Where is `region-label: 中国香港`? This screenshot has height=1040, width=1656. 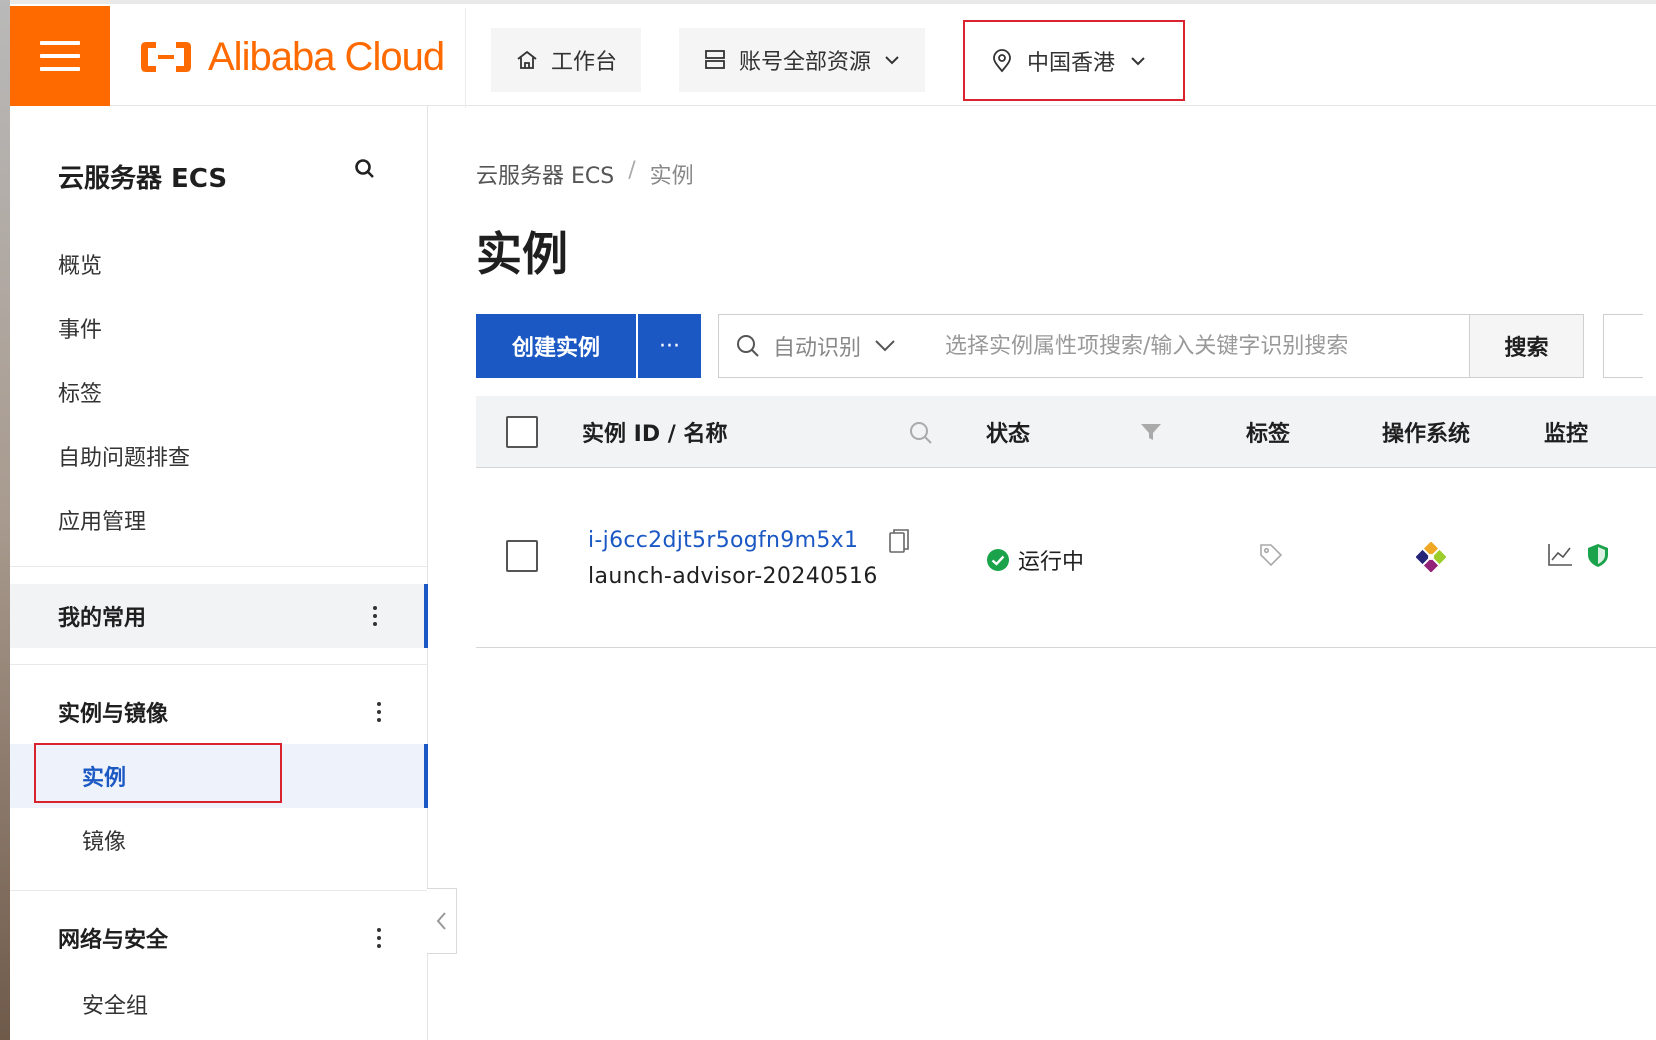
region-label: 中国香港 is located at coordinates (1071, 63).